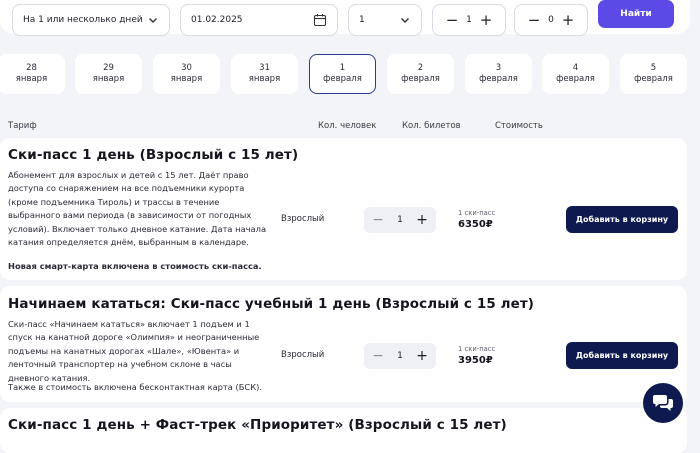 The image size is (700, 453). Describe the element at coordinates (636, 14) in the screenshot. I see `search-button: Найти` at that location.